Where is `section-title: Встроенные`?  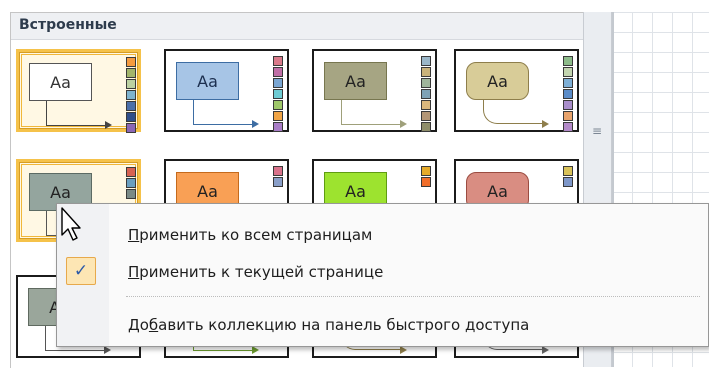 section-title: Встроенные is located at coordinates (68, 25).